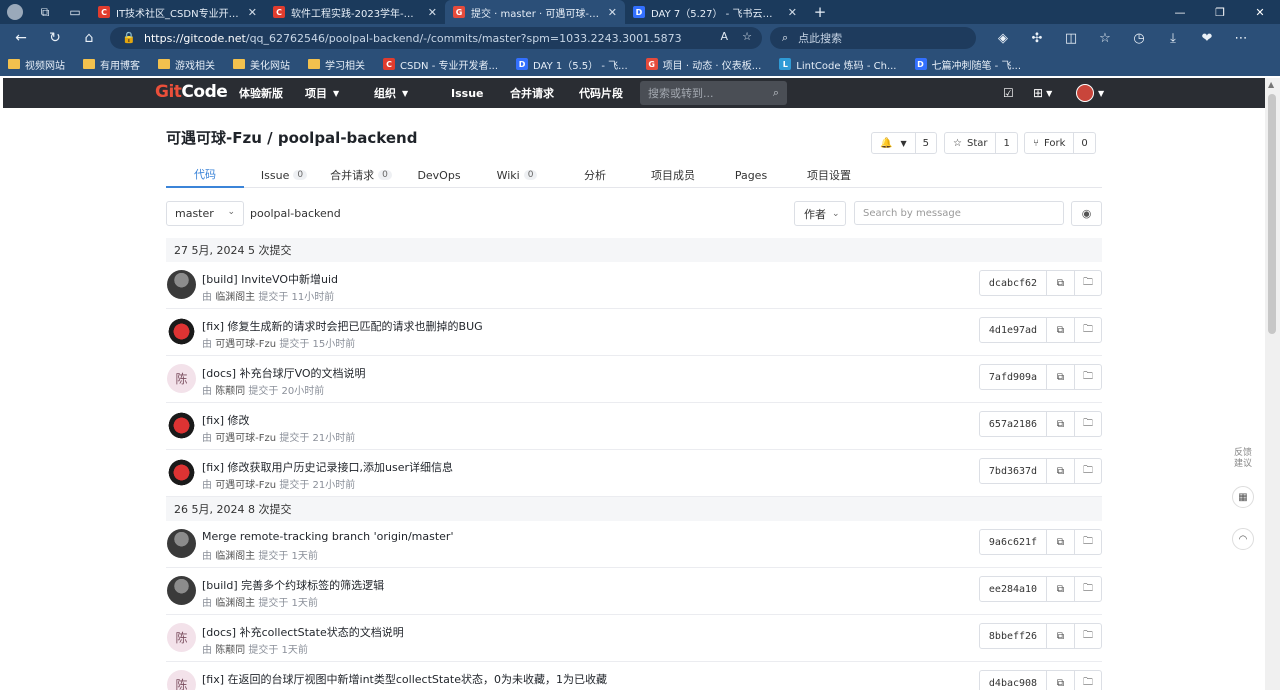  Describe the element at coordinates (1086, 213) in the screenshot. I see `rss-button: ◉` at that location.